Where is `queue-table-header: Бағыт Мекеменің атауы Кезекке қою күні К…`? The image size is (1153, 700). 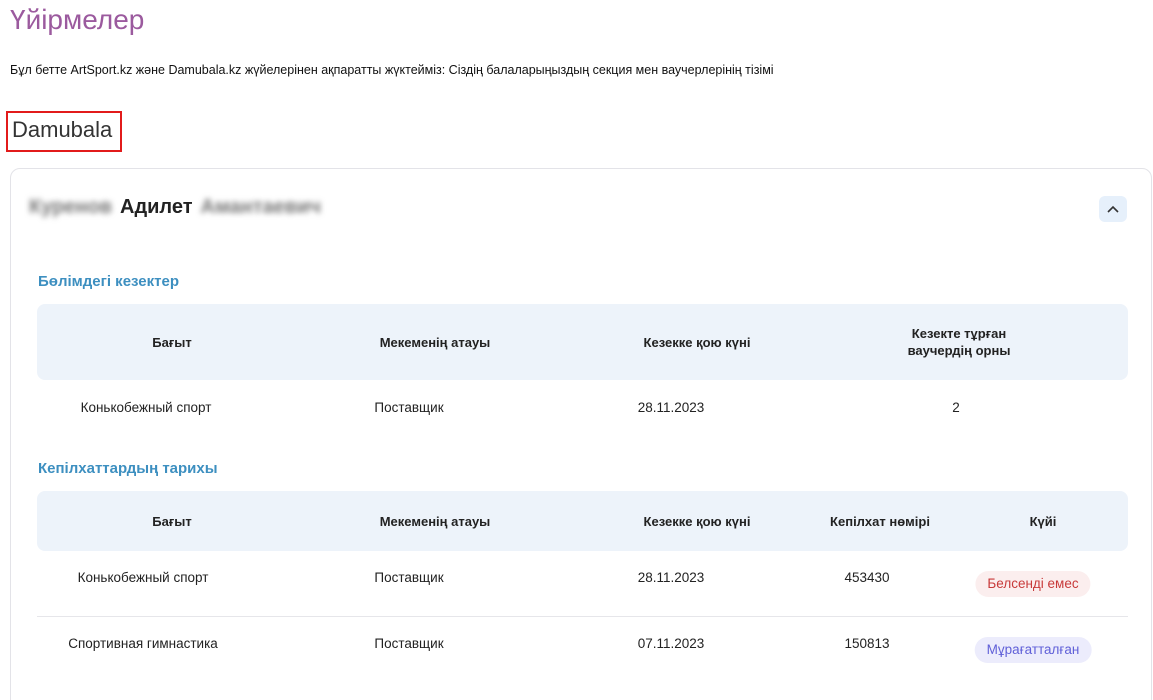
queue-table-header: Бағыт Мекеменің атауы Кезекке қою күні К… is located at coordinates (582, 342).